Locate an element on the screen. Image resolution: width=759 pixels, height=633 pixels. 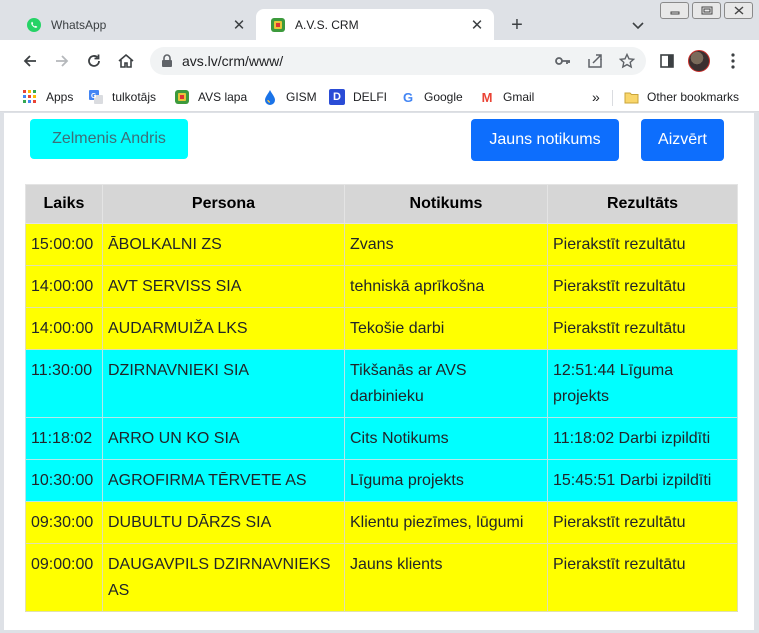
cell-time: 15:00:00 is located at coordinates (64, 244).